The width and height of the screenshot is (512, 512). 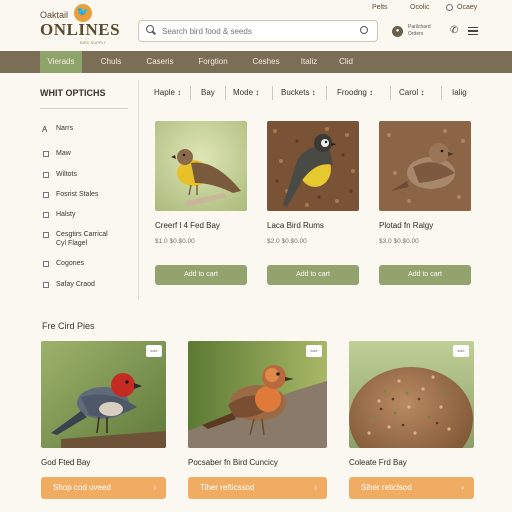 I want to click on account-orders: Orders, so click(x=415, y=34).